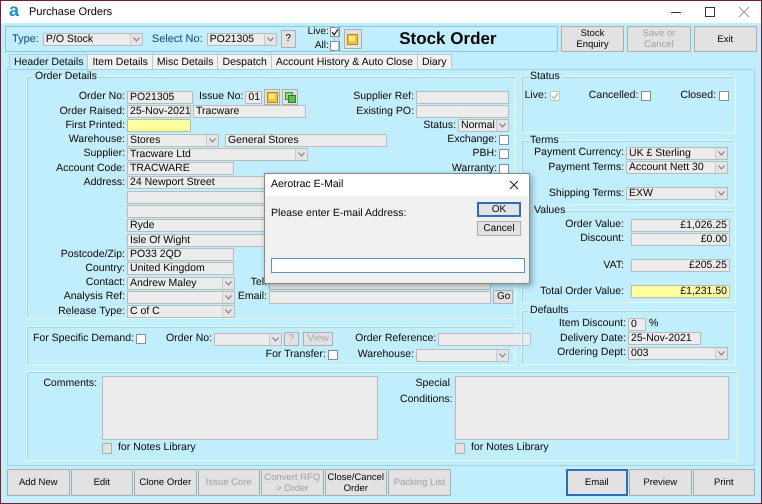  Describe the element at coordinates (597, 482) in the screenshot. I see `action-button: Email` at that location.